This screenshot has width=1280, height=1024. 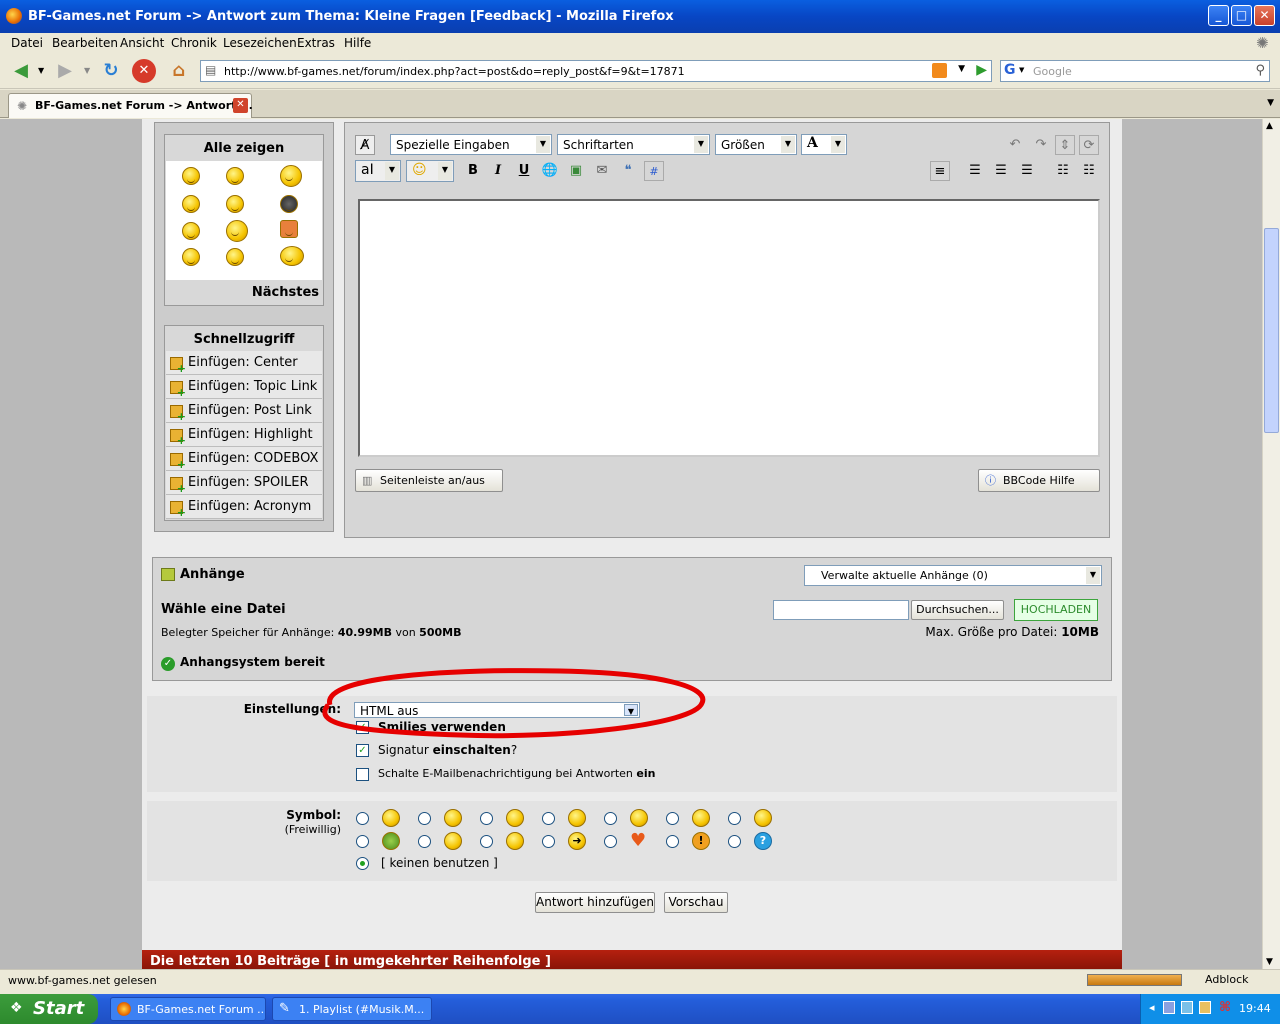 What do you see at coordinates (292, 256) in the screenshot?
I see `smiley-thumbsup-icon` at bounding box center [292, 256].